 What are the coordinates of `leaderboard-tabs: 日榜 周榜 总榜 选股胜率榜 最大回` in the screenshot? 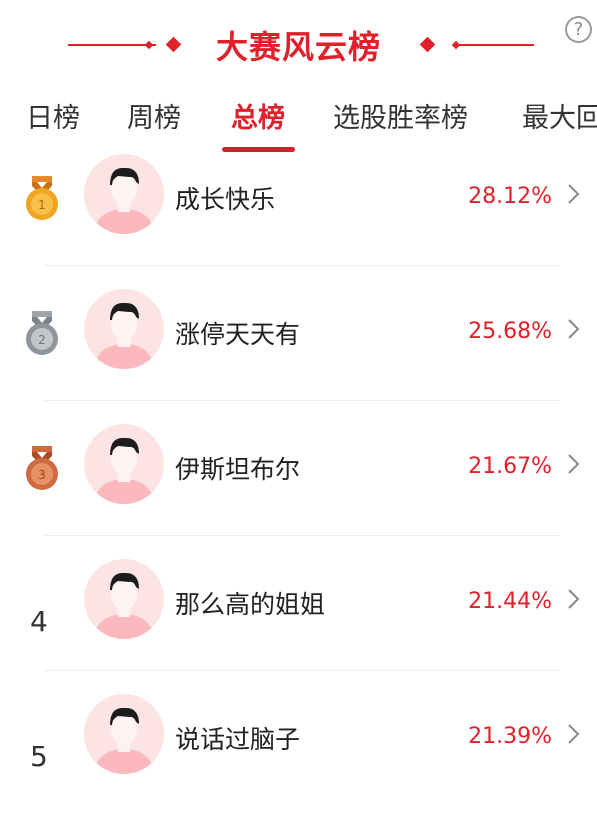 It's located at (298, 121).